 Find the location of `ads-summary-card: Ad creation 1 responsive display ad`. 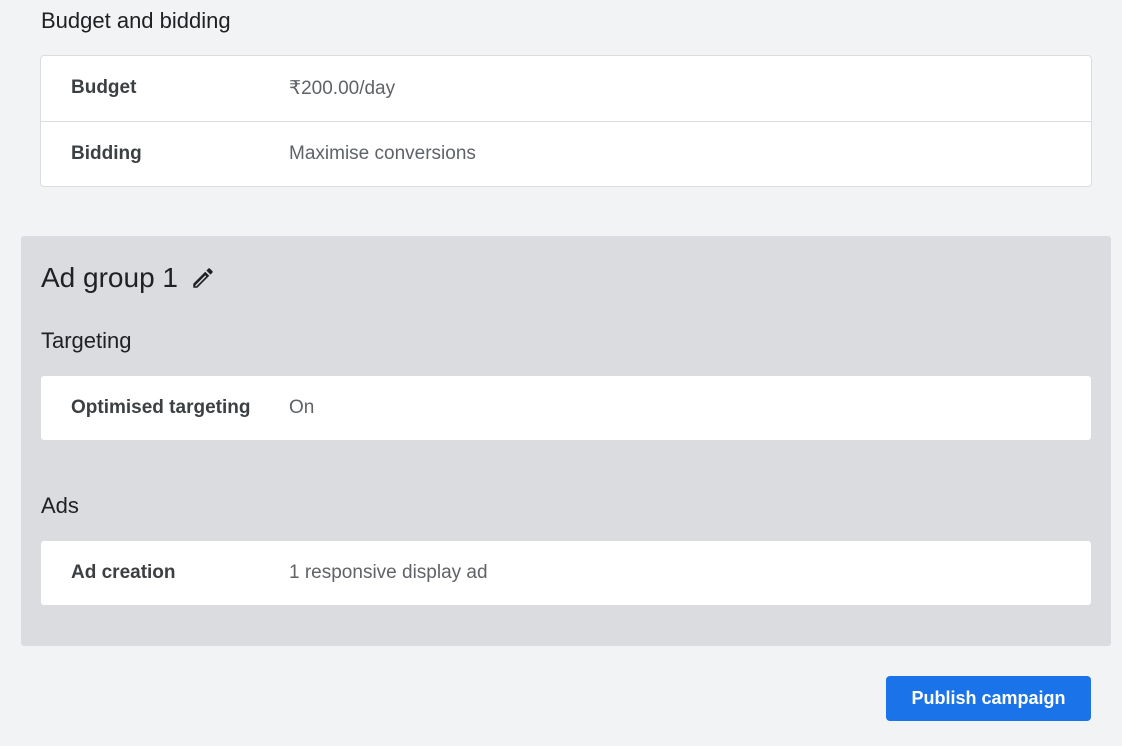

ads-summary-card: Ad creation 1 responsive display ad is located at coordinates (566, 573).